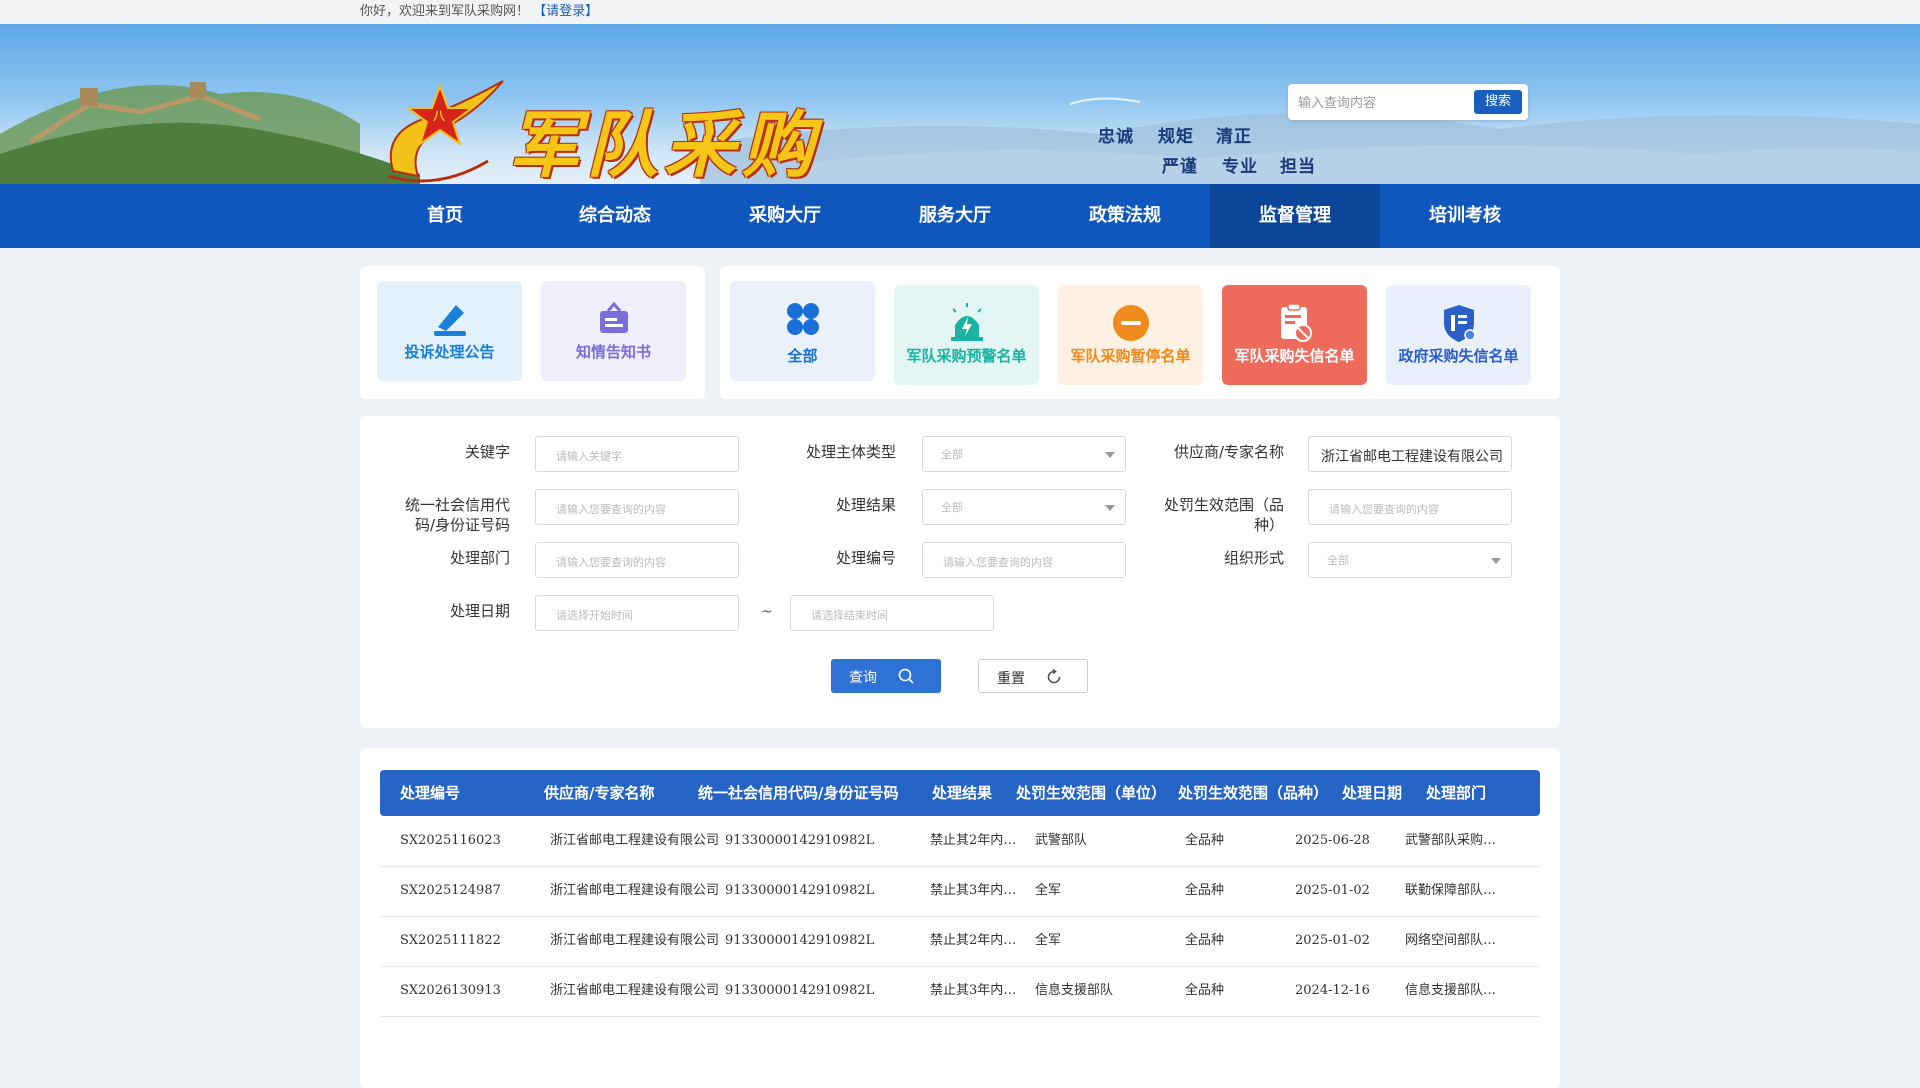 The image size is (1920, 1088). Describe the element at coordinates (1465, 216) in the screenshot. I see `nav-item-training: 培训考核` at that location.